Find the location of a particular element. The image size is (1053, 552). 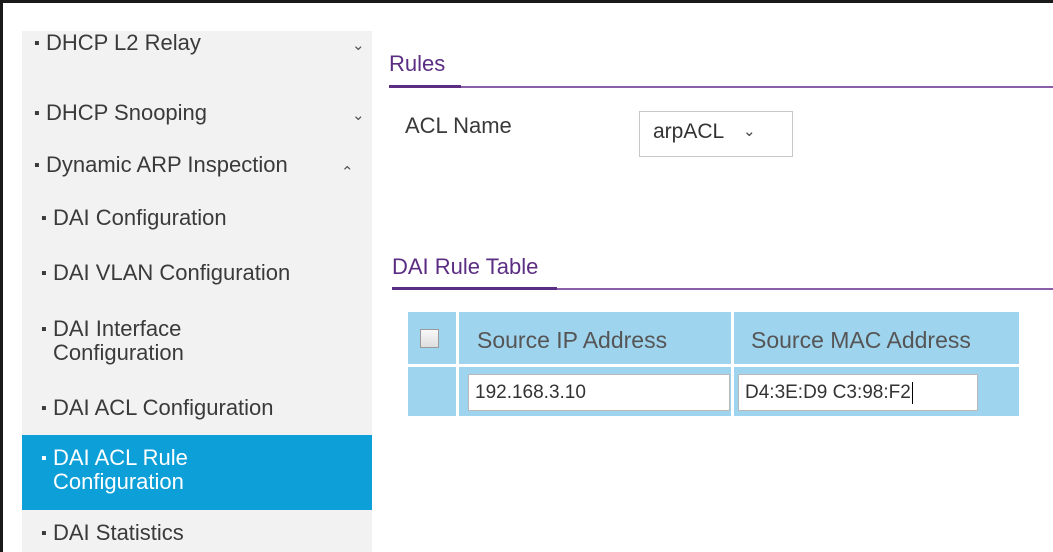

sidebar-item-label: DAI ACL Configuration is located at coordinates (163, 407).